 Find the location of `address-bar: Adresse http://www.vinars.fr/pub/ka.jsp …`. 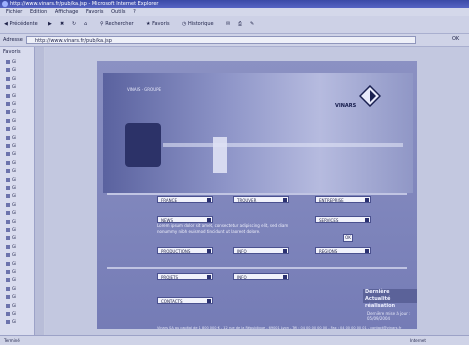

address-bar: Adresse http://www.vinars.fr/pub/ka.jsp … is located at coordinates (234, 40).